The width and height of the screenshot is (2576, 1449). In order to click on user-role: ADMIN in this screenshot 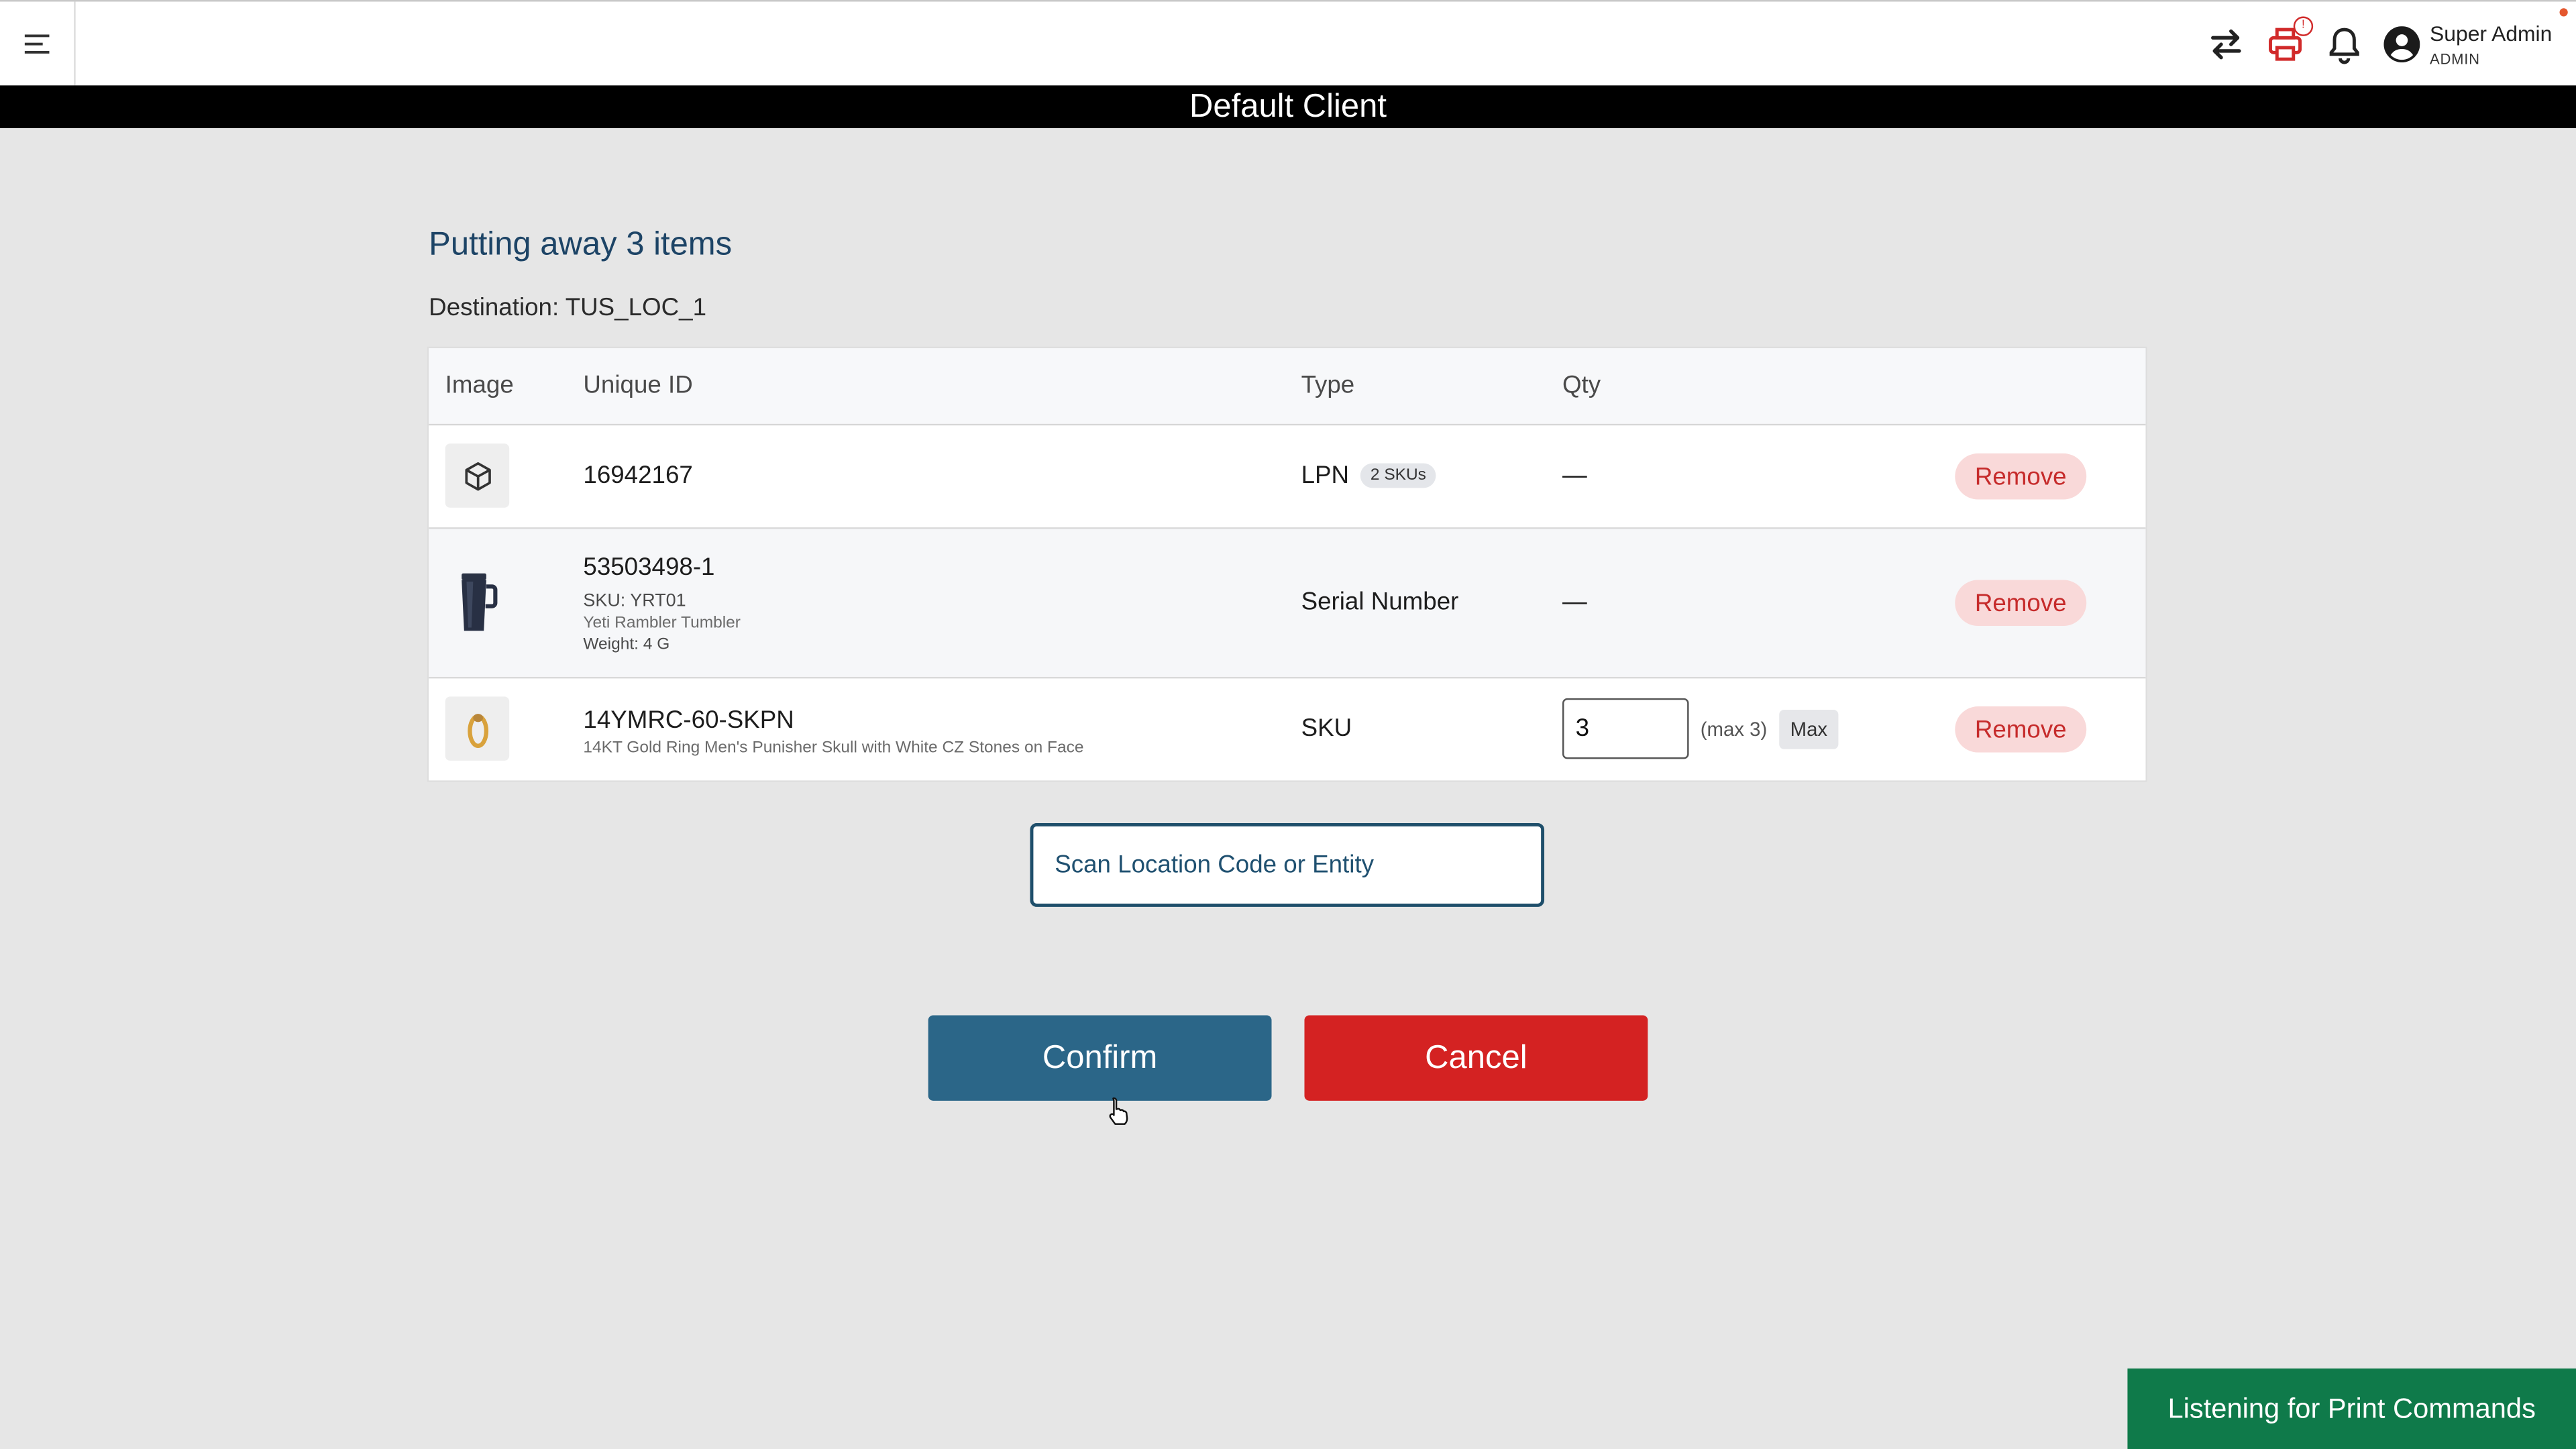, I will do `click(2455, 58)`.